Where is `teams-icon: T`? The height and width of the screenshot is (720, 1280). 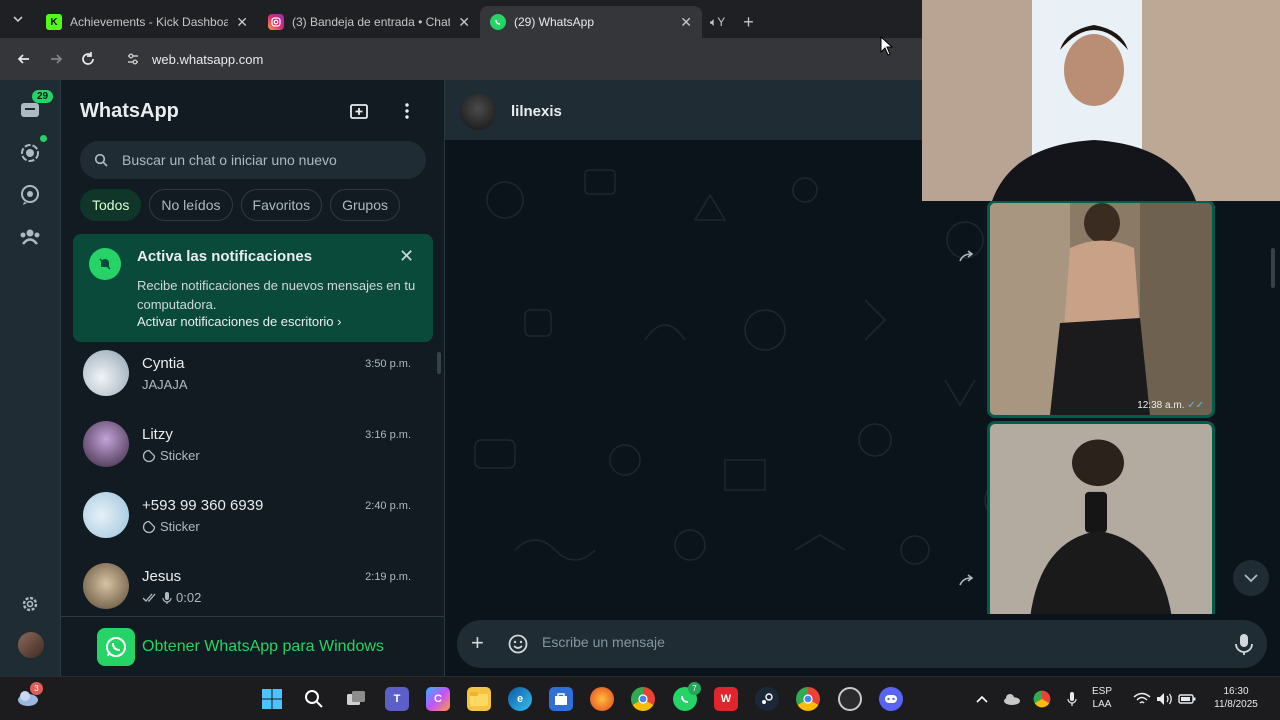
teams-icon: T is located at coordinates (397, 699).